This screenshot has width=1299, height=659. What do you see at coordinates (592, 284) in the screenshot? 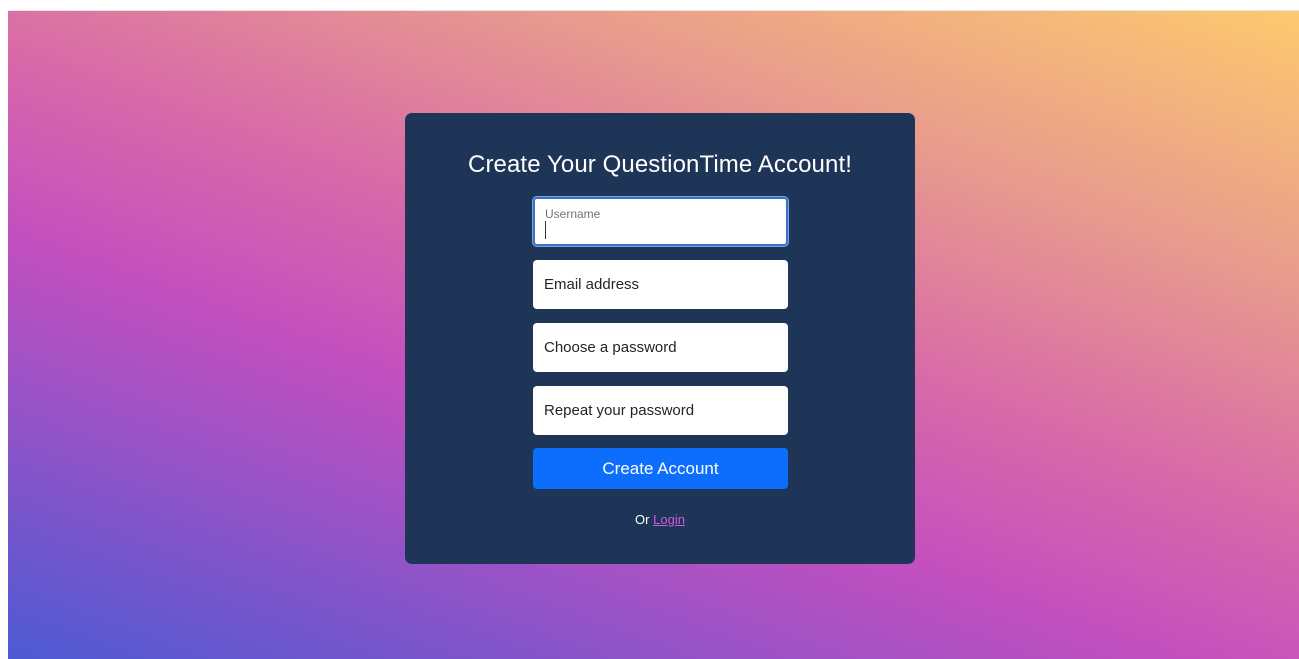
I see `email-placeholder: Email address` at bounding box center [592, 284].